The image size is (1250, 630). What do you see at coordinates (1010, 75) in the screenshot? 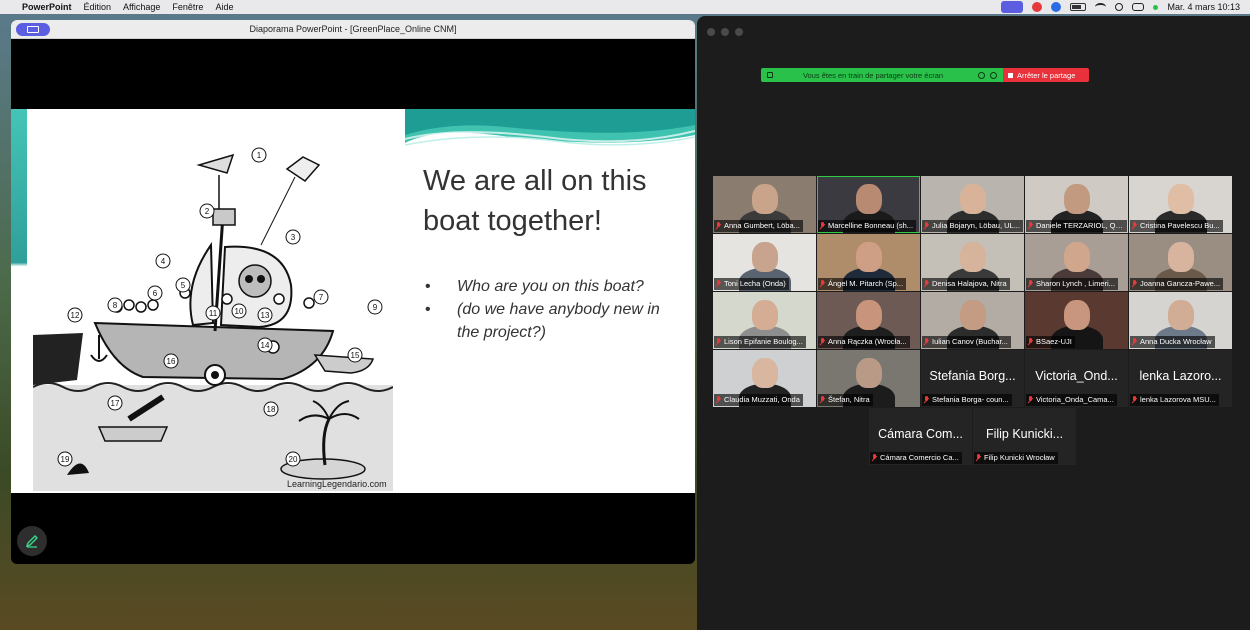
I see `stop-icon` at bounding box center [1010, 75].